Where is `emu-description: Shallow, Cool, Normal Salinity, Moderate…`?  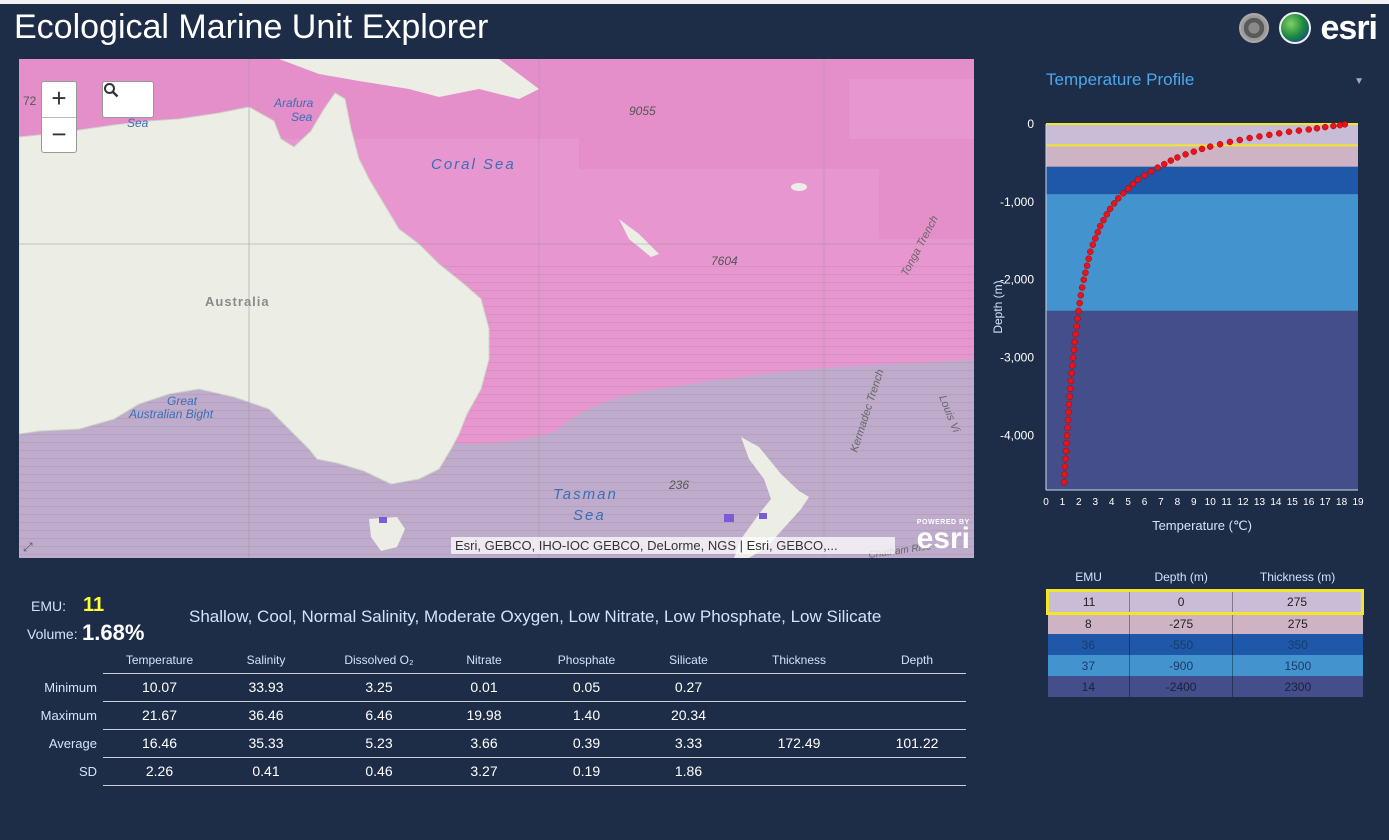
emu-description: Shallow, Cool, Normal Salinity, Moderate… is located at coordinates (535, 616).